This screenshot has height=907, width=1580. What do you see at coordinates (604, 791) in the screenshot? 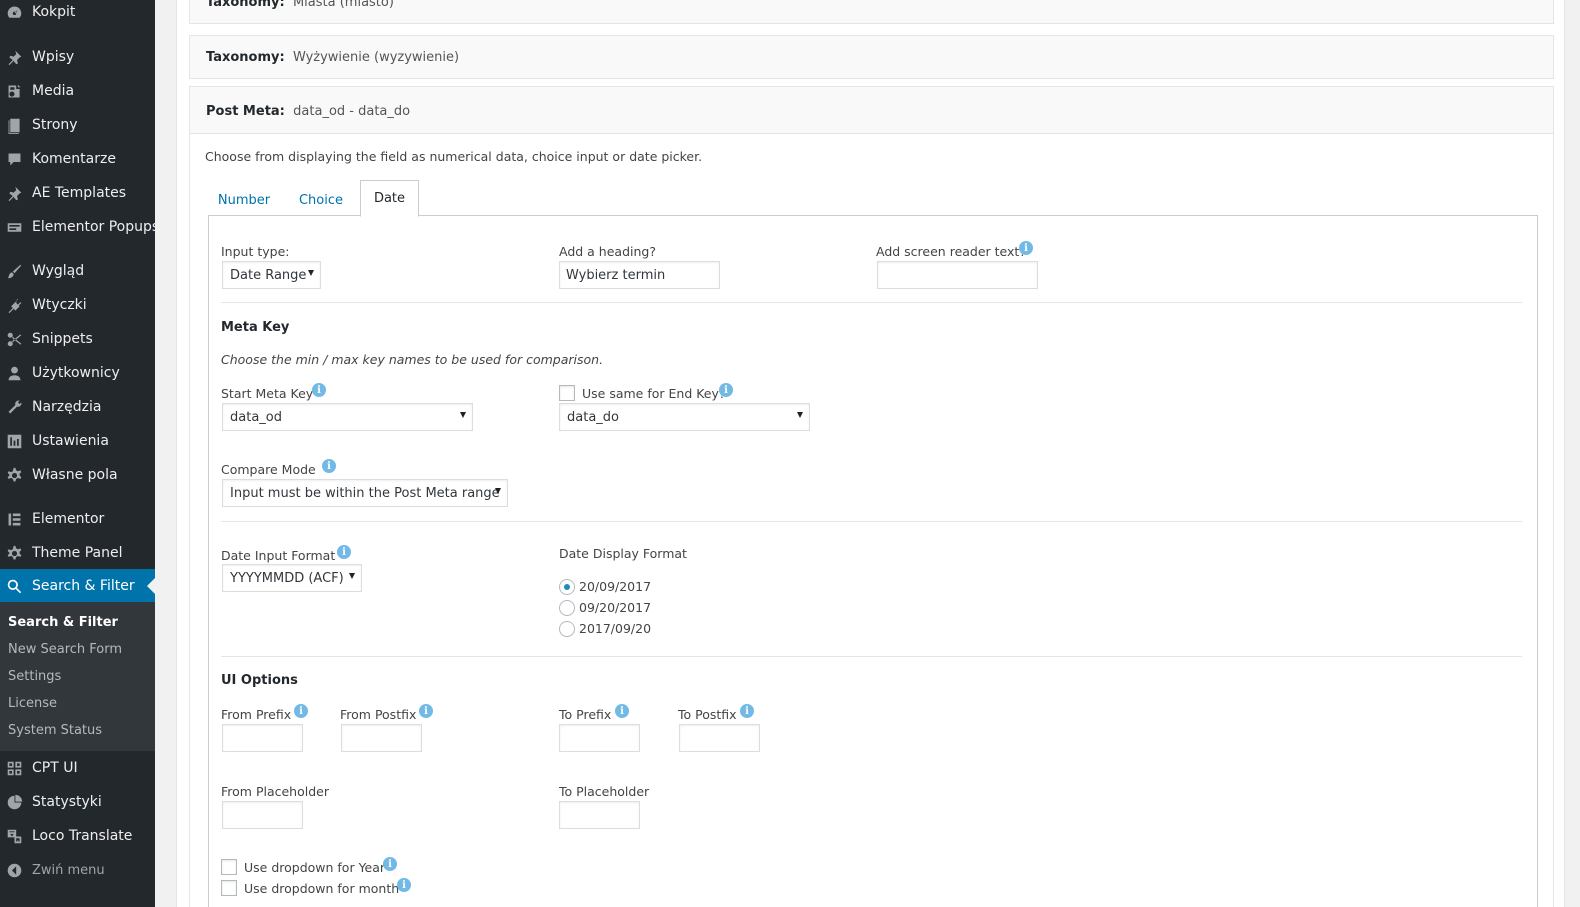
I see `to-placeholder-label: To Placeholder` at bounding box center [604, 791].